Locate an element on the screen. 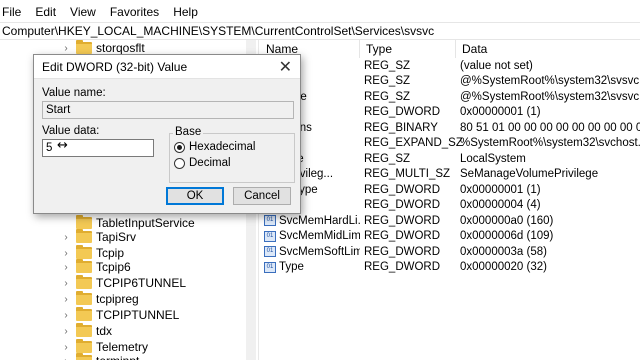 The image size is (640, 360). decimal-radio: Decimal is located at coordinates (202, 163).